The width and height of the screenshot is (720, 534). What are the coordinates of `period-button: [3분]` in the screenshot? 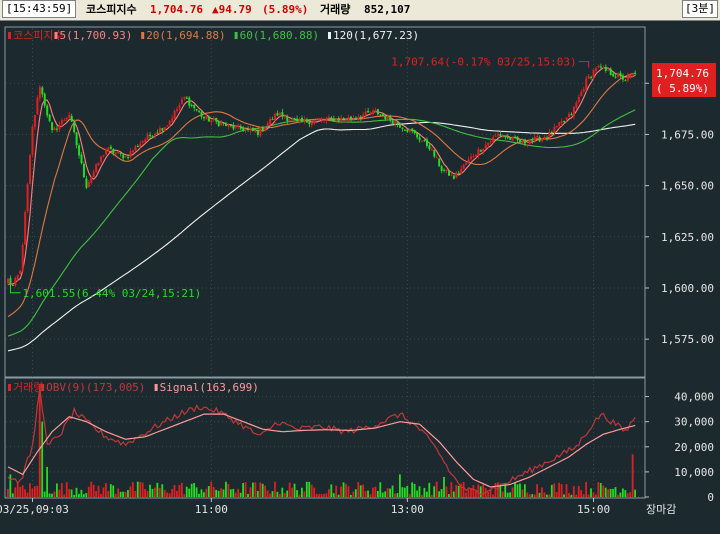 It's located at (700, 9).